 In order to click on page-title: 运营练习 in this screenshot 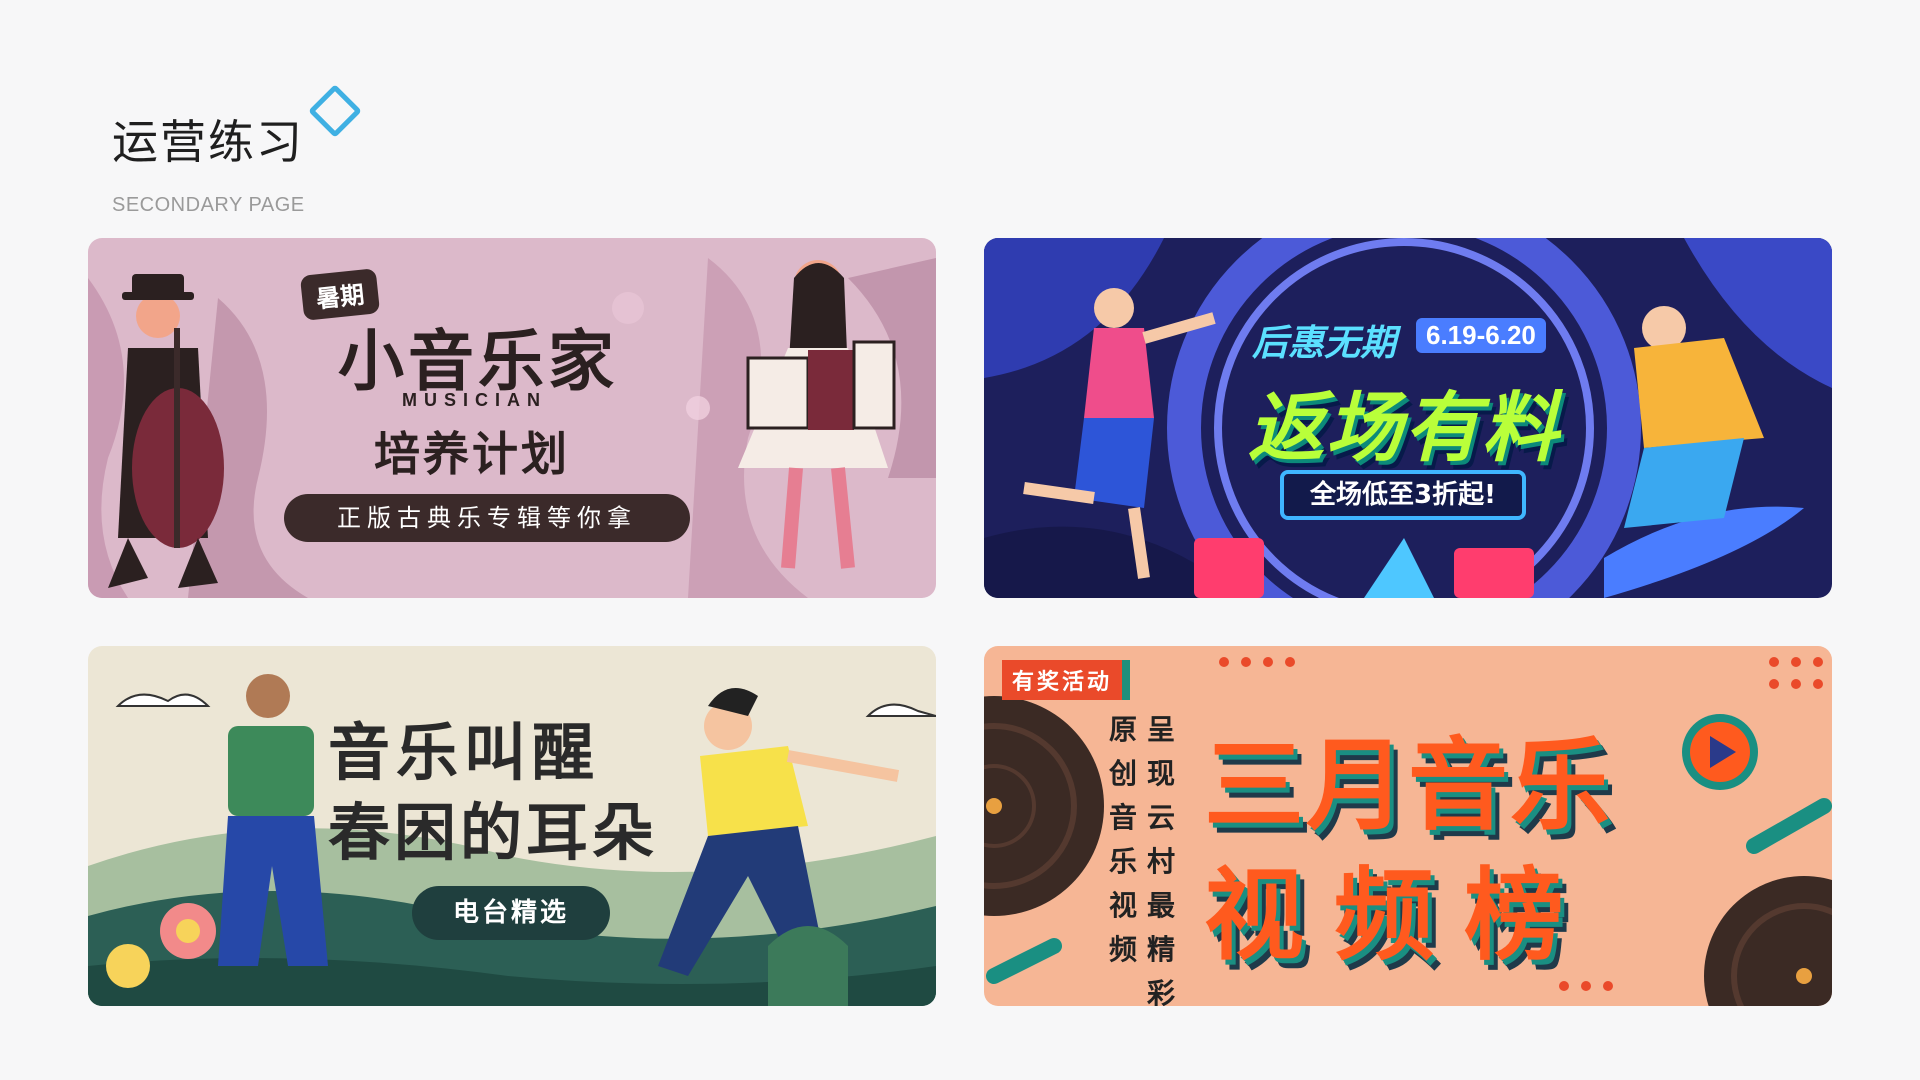, I will do `click(208, 142)`.